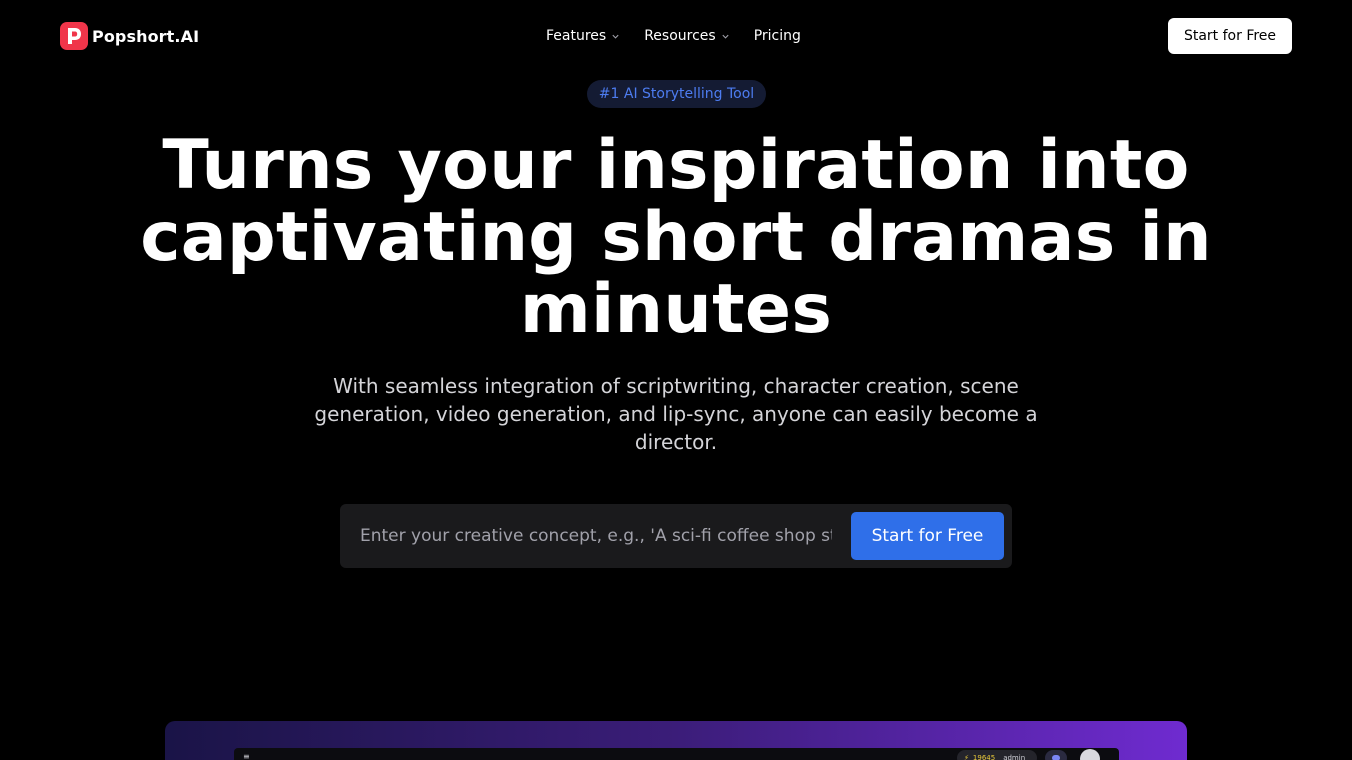 The image size is (1352, 760). What do you see at coordinates (676, 740) in the screenshot?
I see `product-preview: ≡ ⚡ 19645 admin` at bounding box center [676, 740].